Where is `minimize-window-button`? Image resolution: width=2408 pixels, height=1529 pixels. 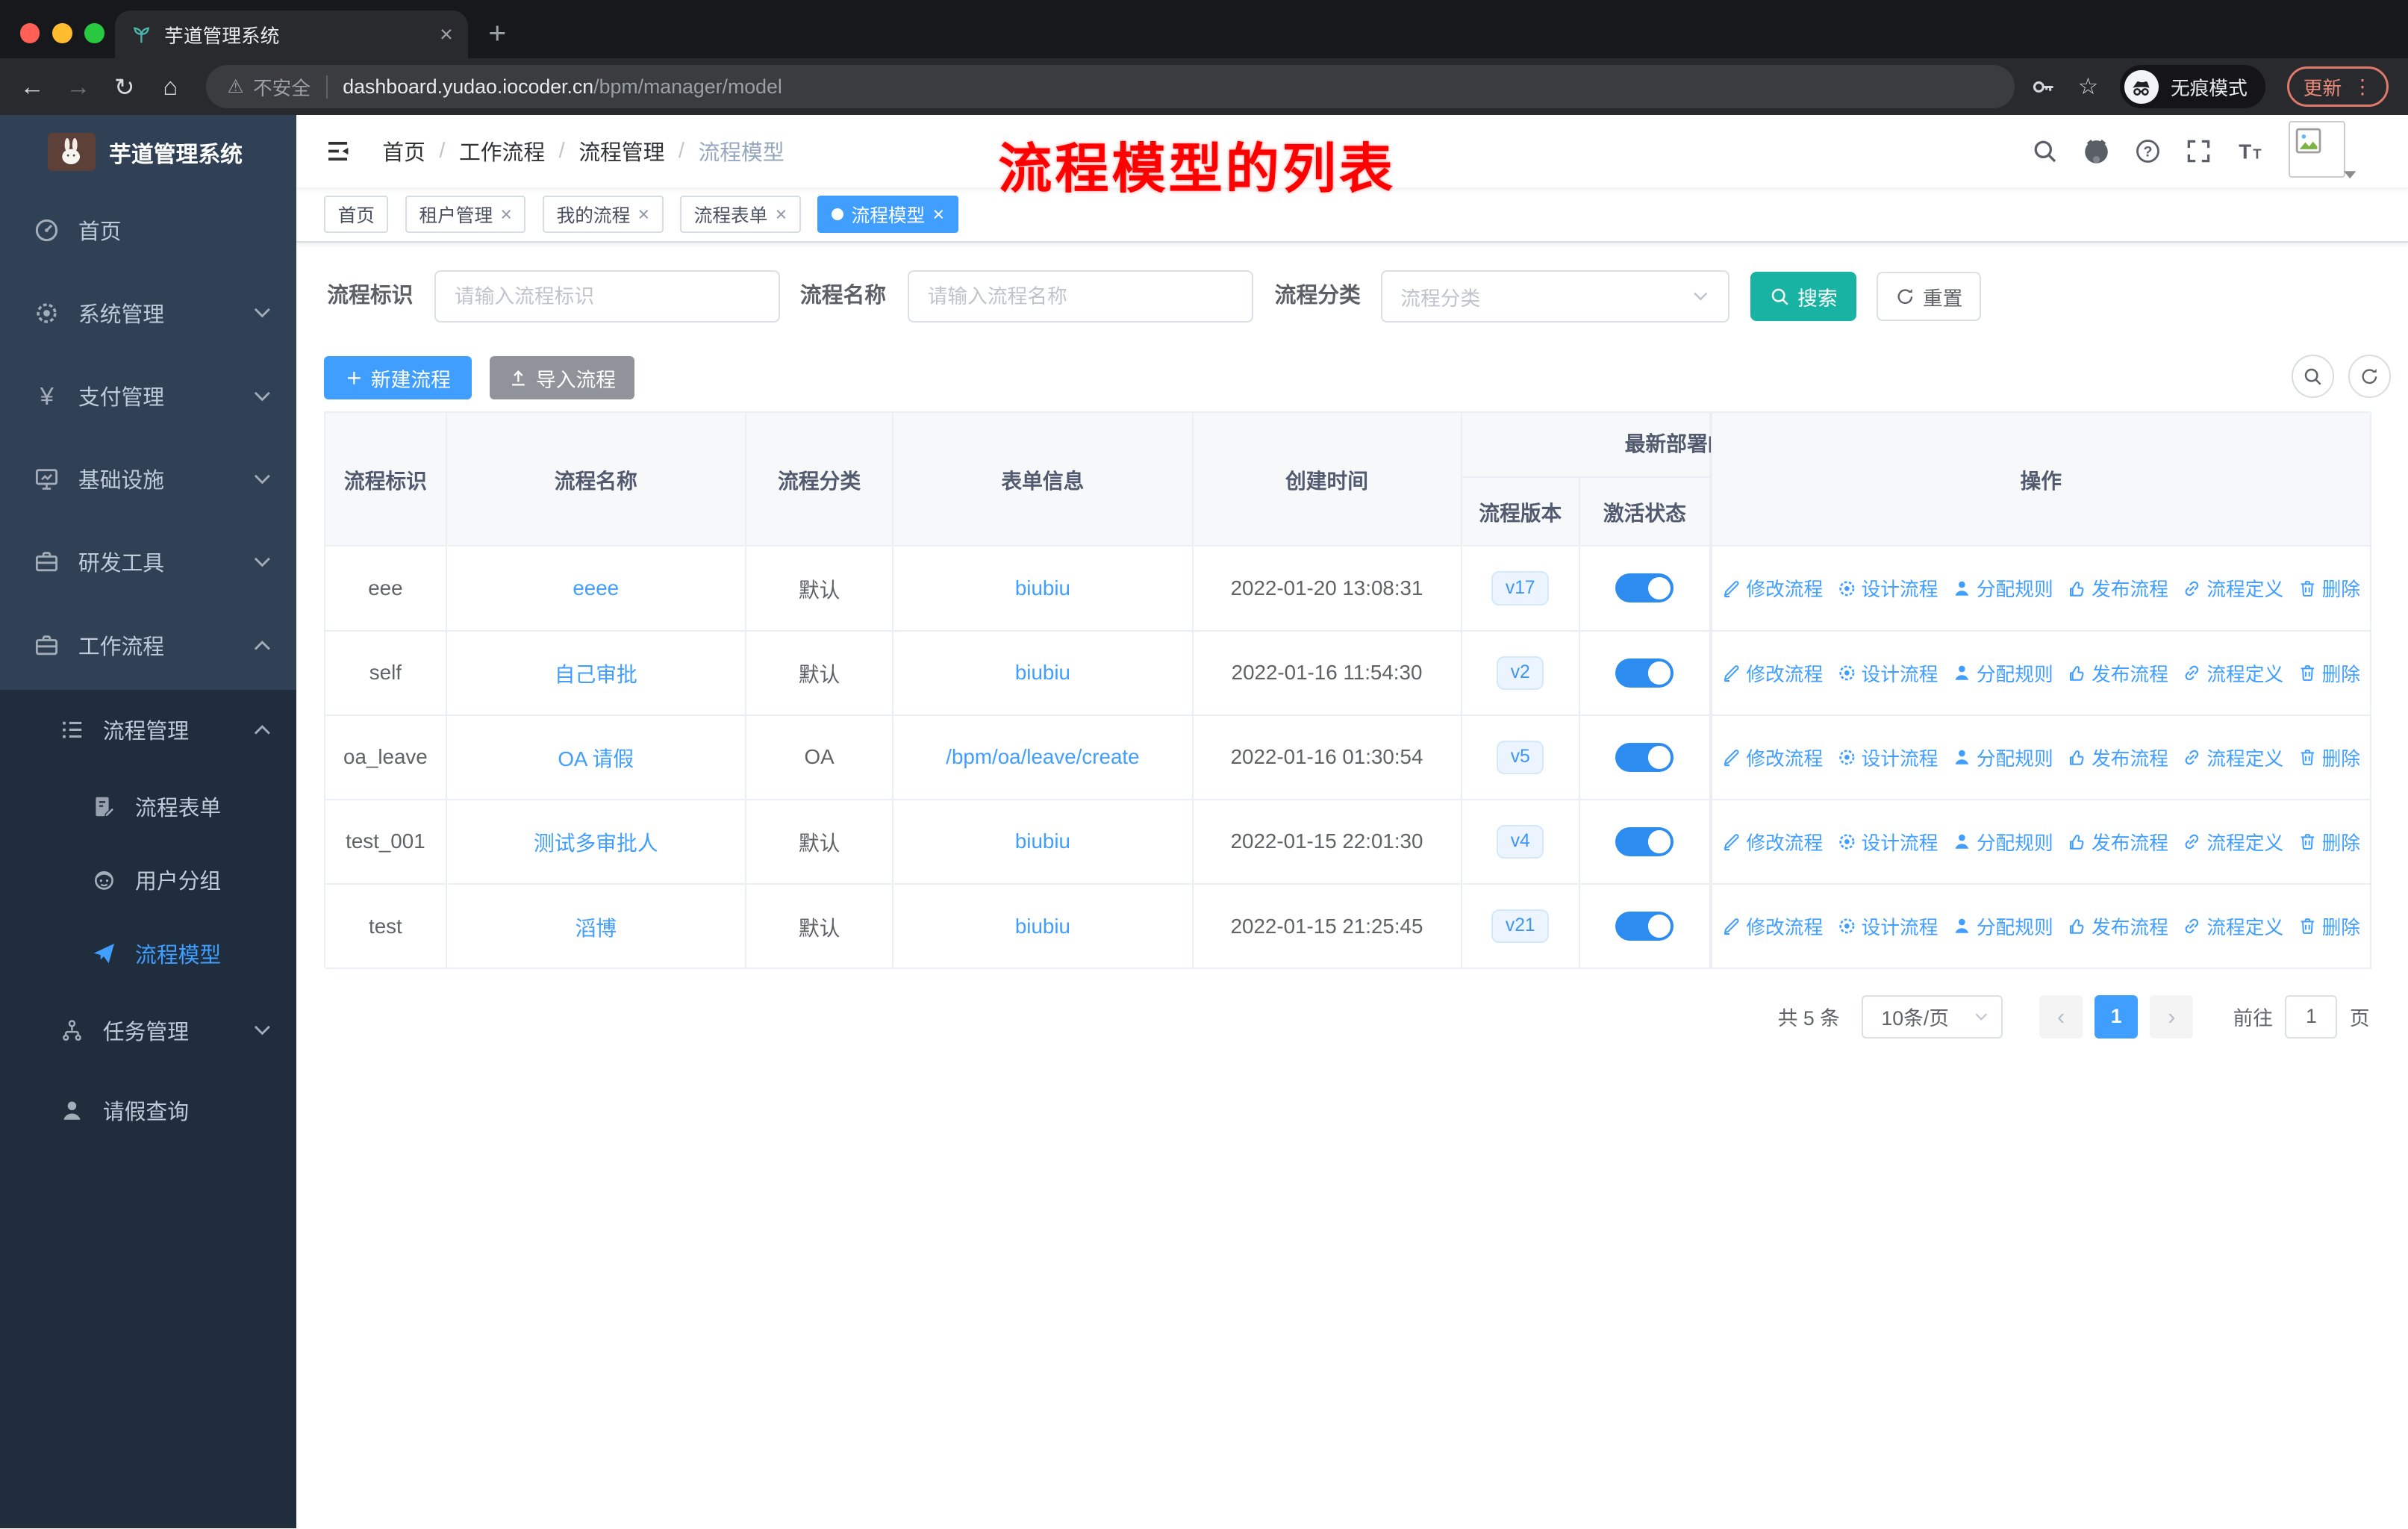
minimize-window-button is located at coordinates (62, 32).